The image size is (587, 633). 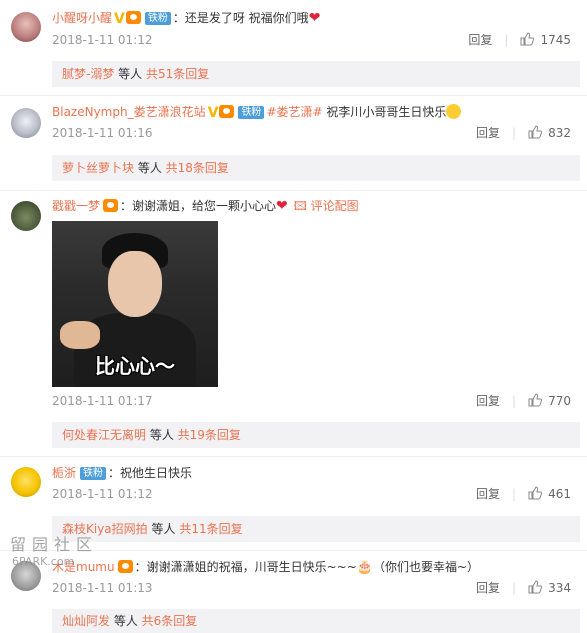 I want to click on like-count: 1745, so click(x=555, y=40).